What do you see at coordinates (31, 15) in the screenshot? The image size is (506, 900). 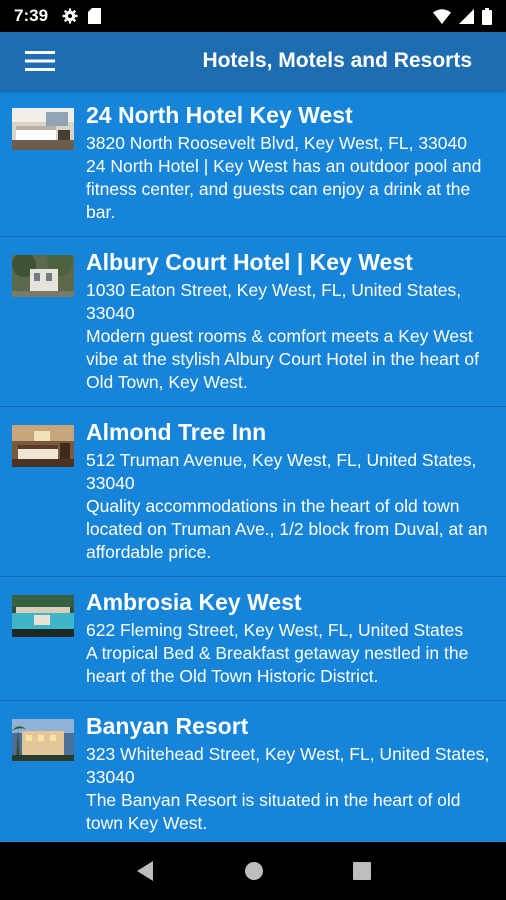 I see `status-time: 7:39` at bounding box center [31, 15].